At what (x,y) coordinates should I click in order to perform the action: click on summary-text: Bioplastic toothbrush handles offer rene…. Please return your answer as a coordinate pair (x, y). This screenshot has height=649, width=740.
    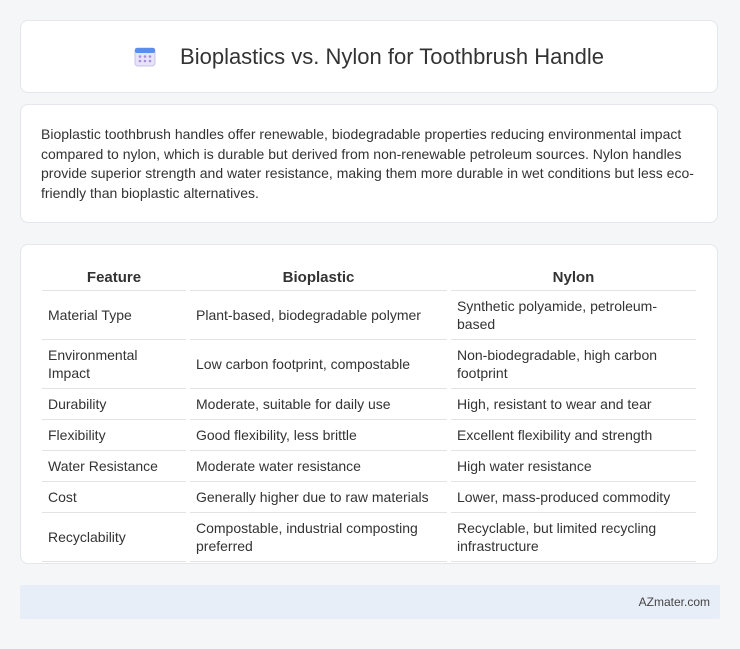
    Looking at the image, I should click on (367, 163).